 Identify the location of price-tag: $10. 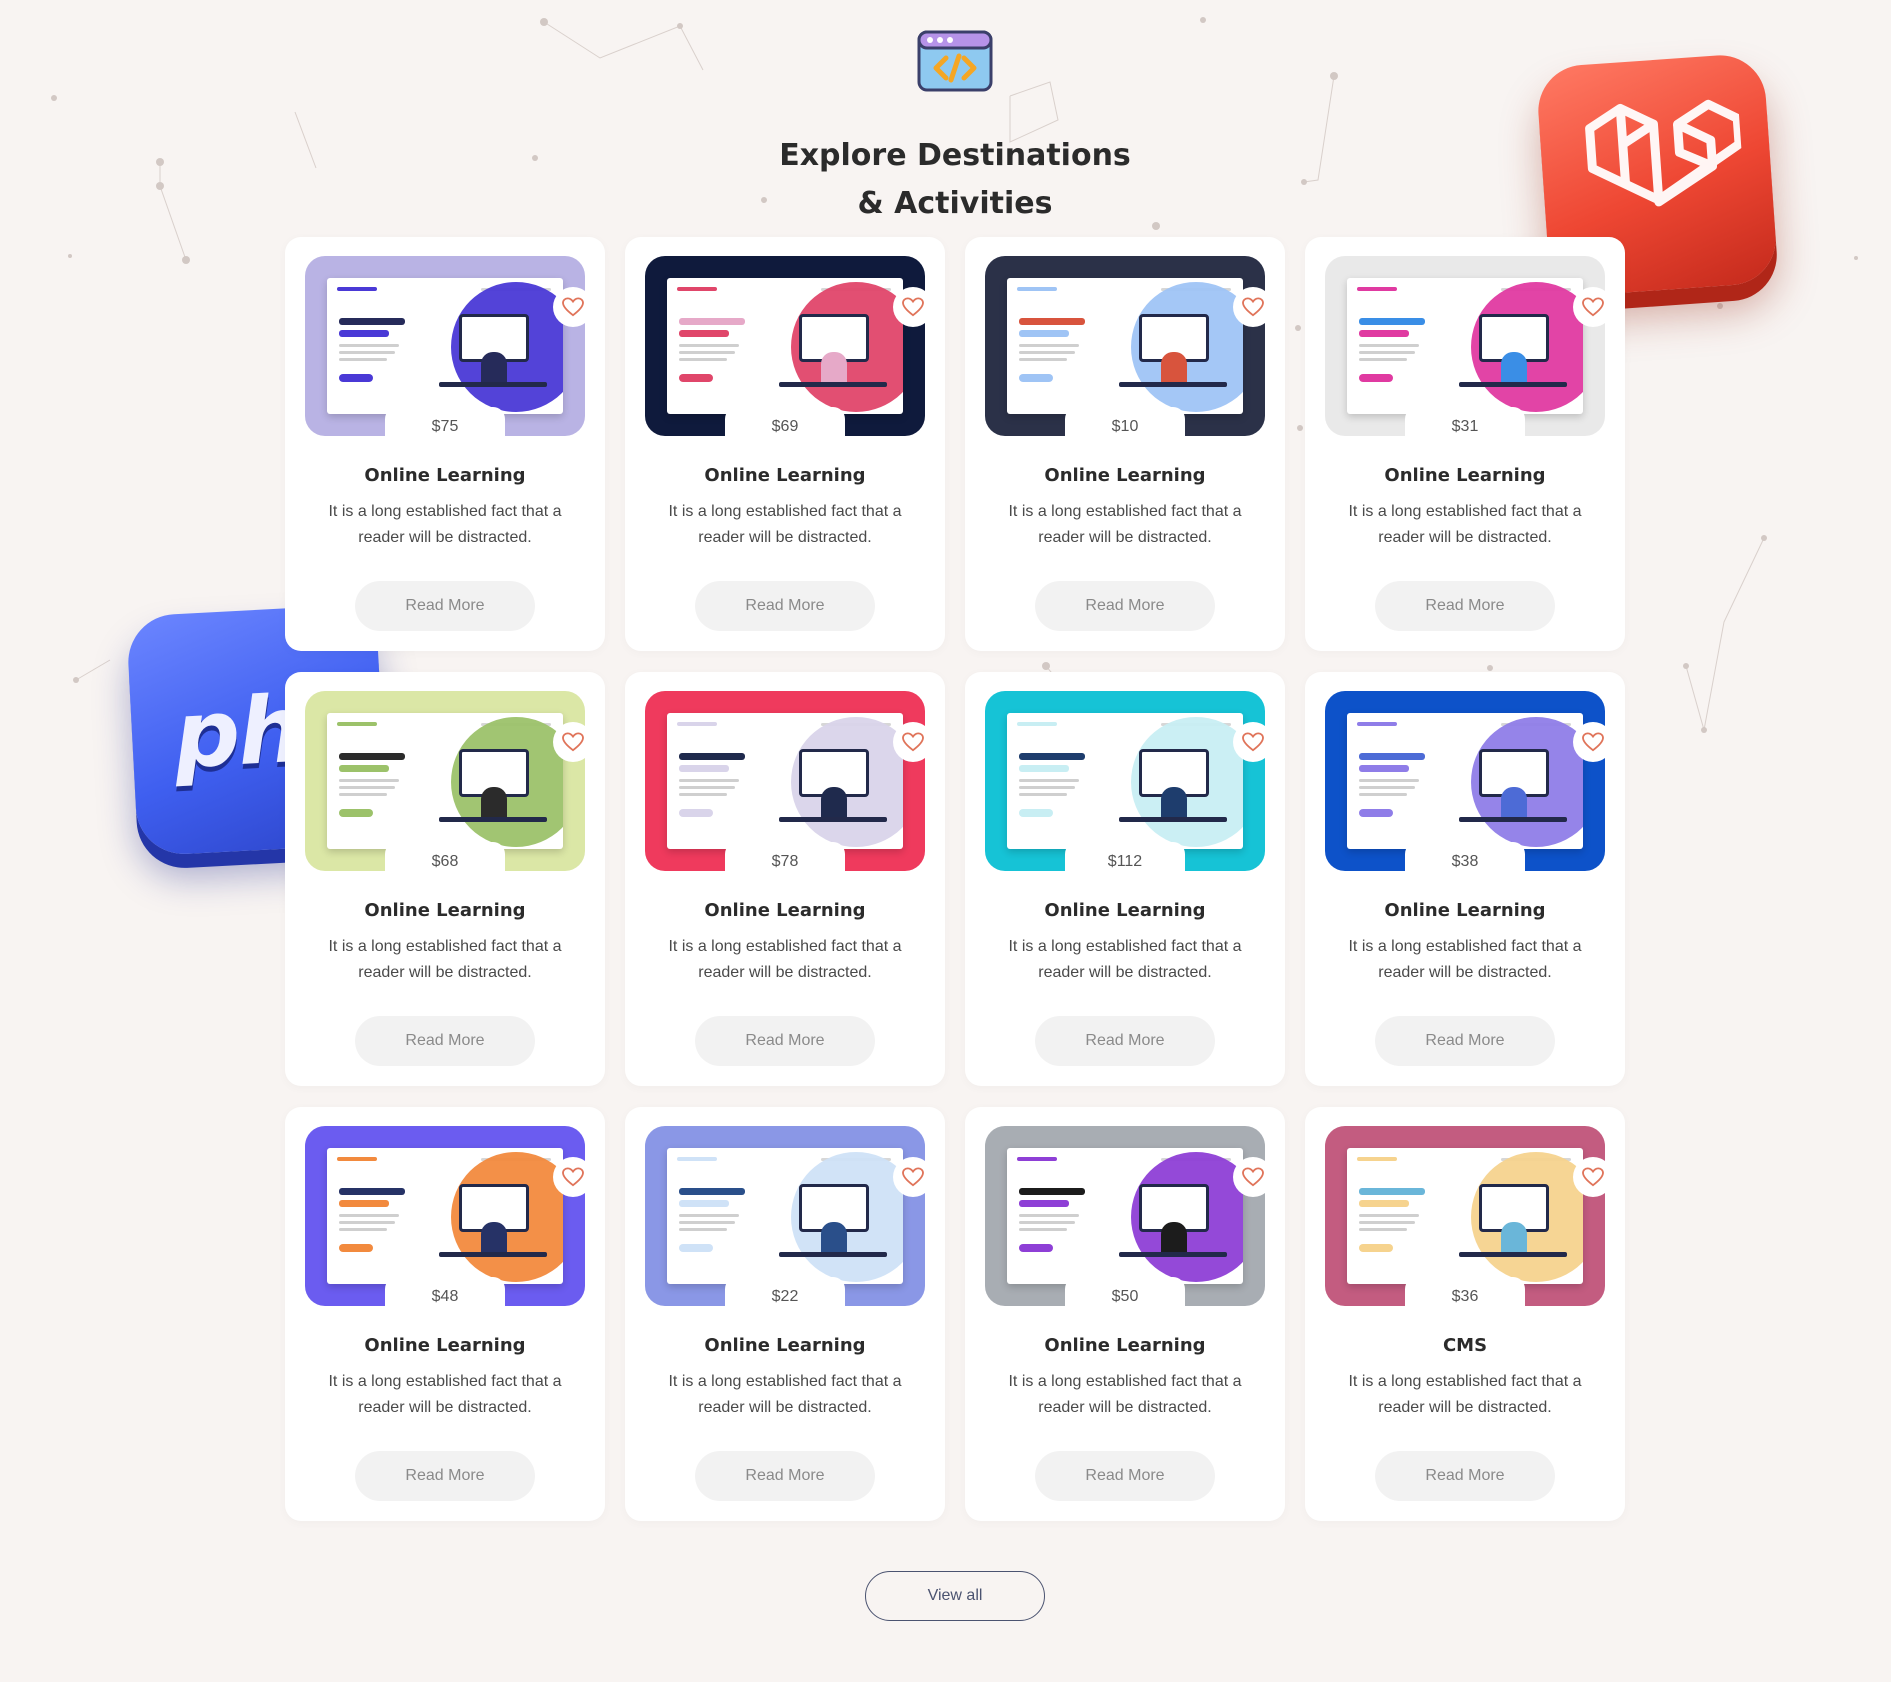
(1125, 425).